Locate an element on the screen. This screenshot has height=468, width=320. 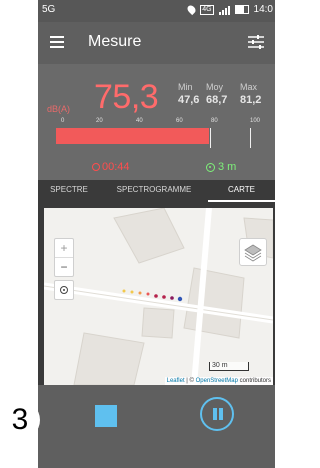
tab-spectrogramme: SPECTROGRAMME is located at coordinates (154, 191).